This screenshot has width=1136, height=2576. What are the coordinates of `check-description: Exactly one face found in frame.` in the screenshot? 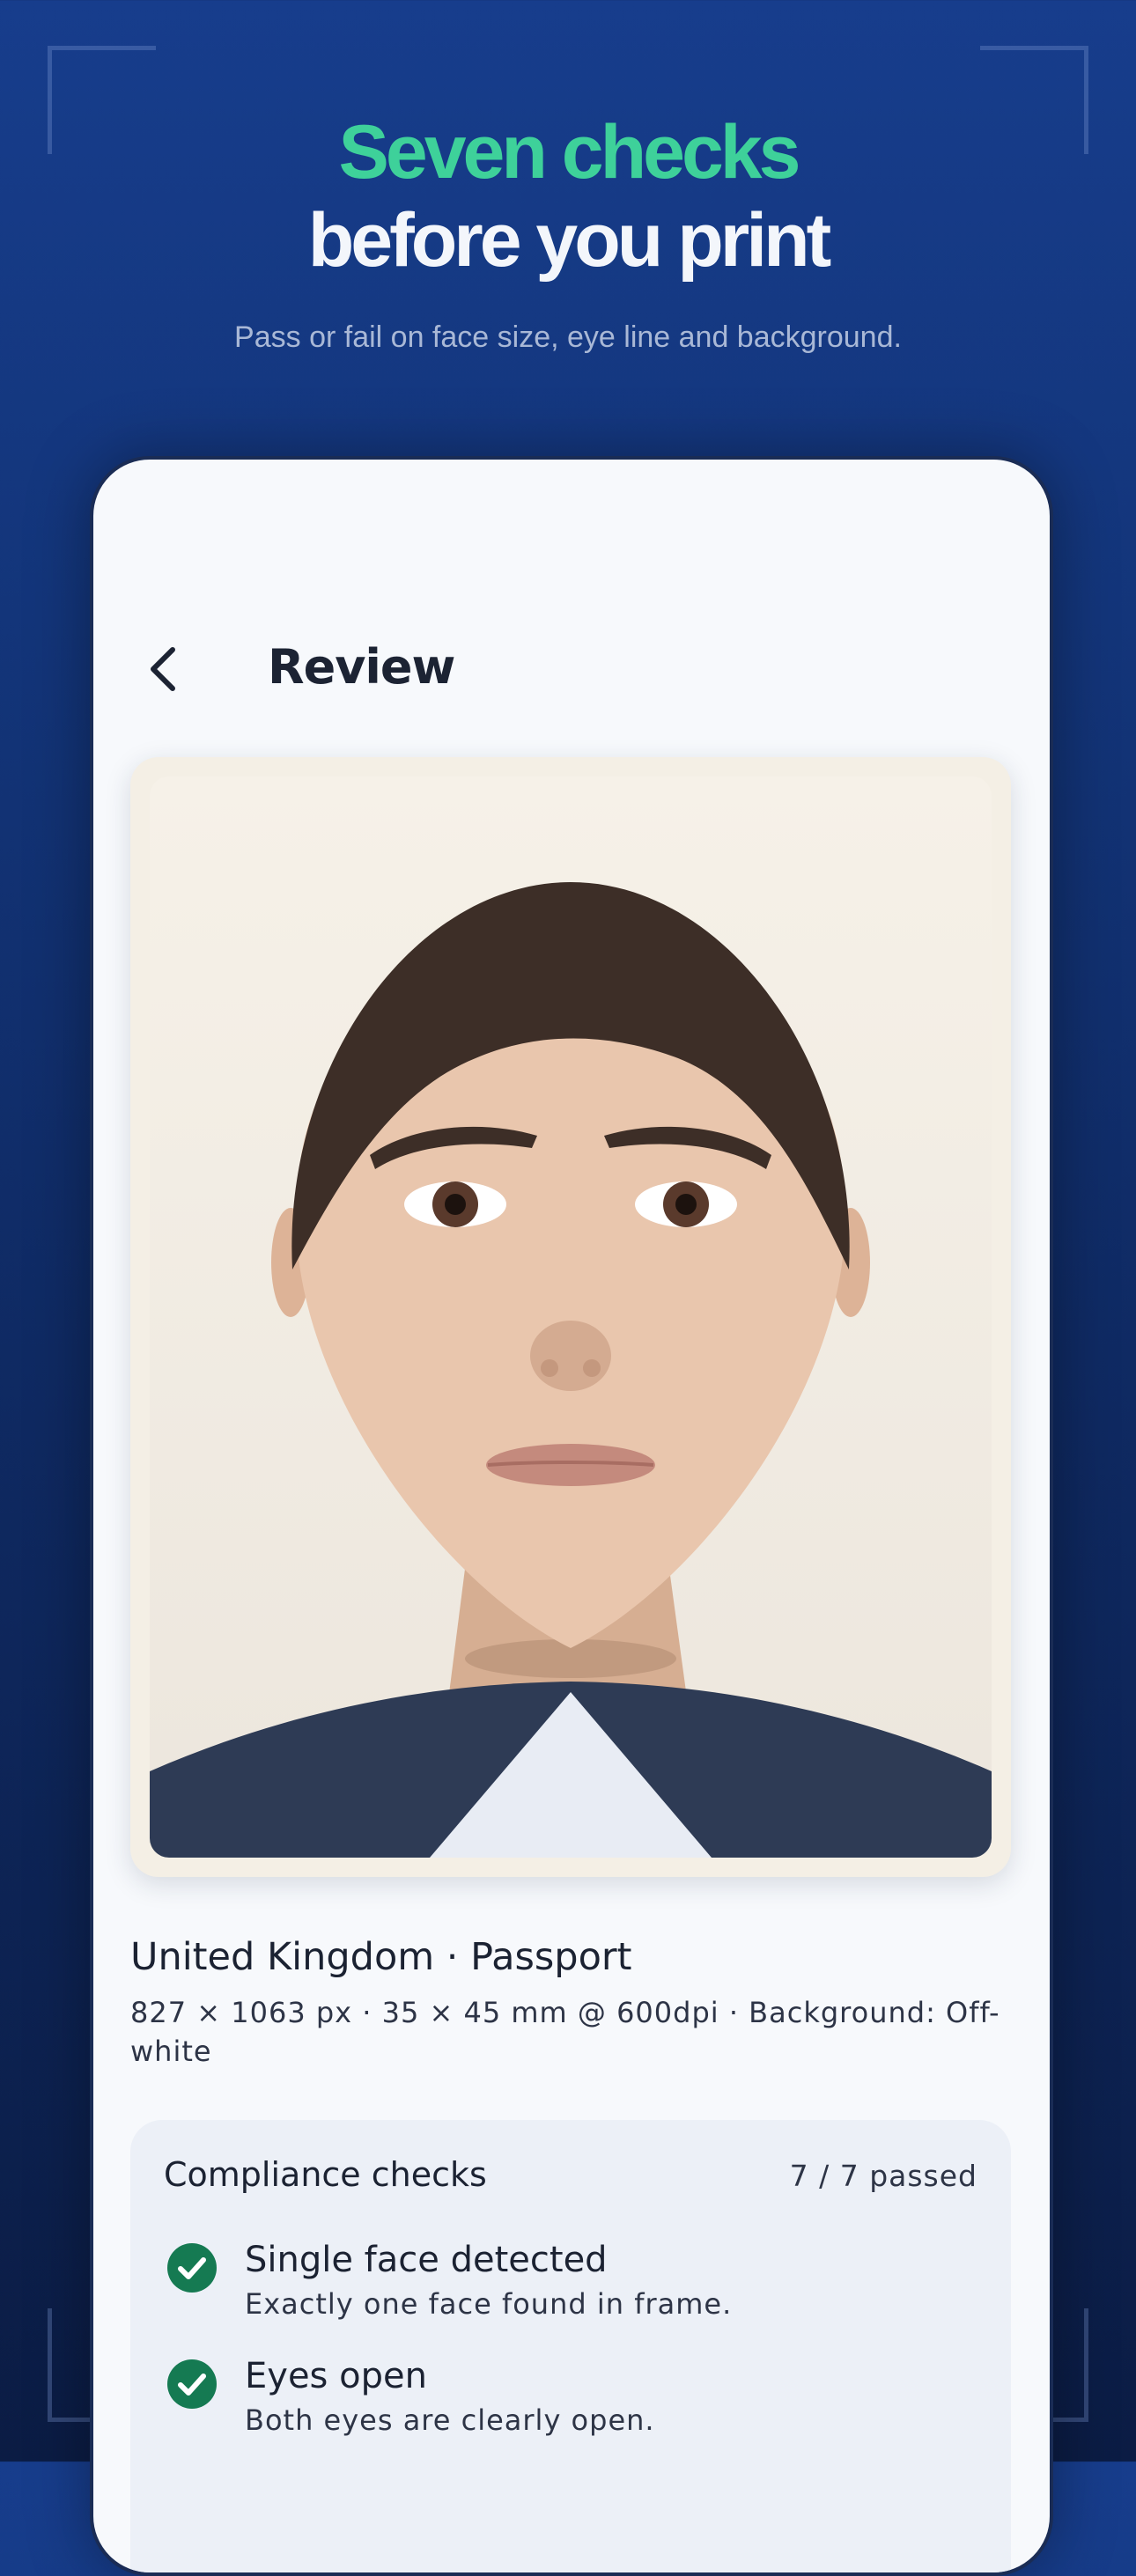 It's located at (489, 2304).